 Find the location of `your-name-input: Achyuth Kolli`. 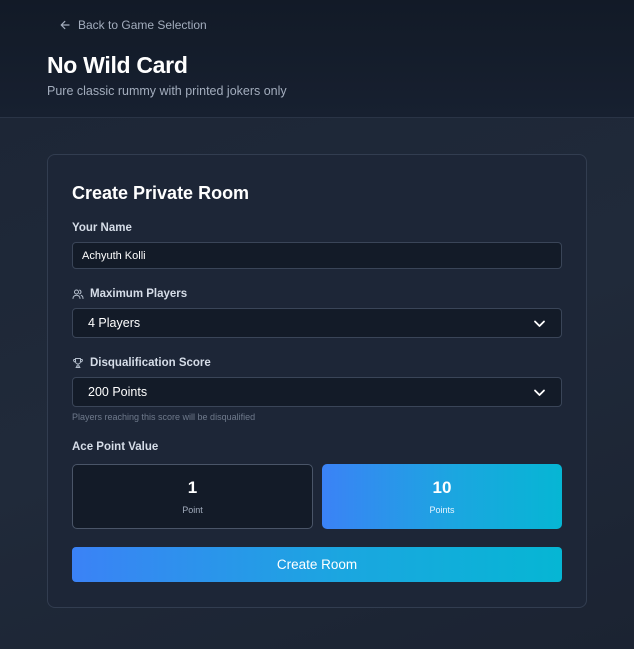

your-name-input: Achyuth Kolli is located at coordinates (317, 255).